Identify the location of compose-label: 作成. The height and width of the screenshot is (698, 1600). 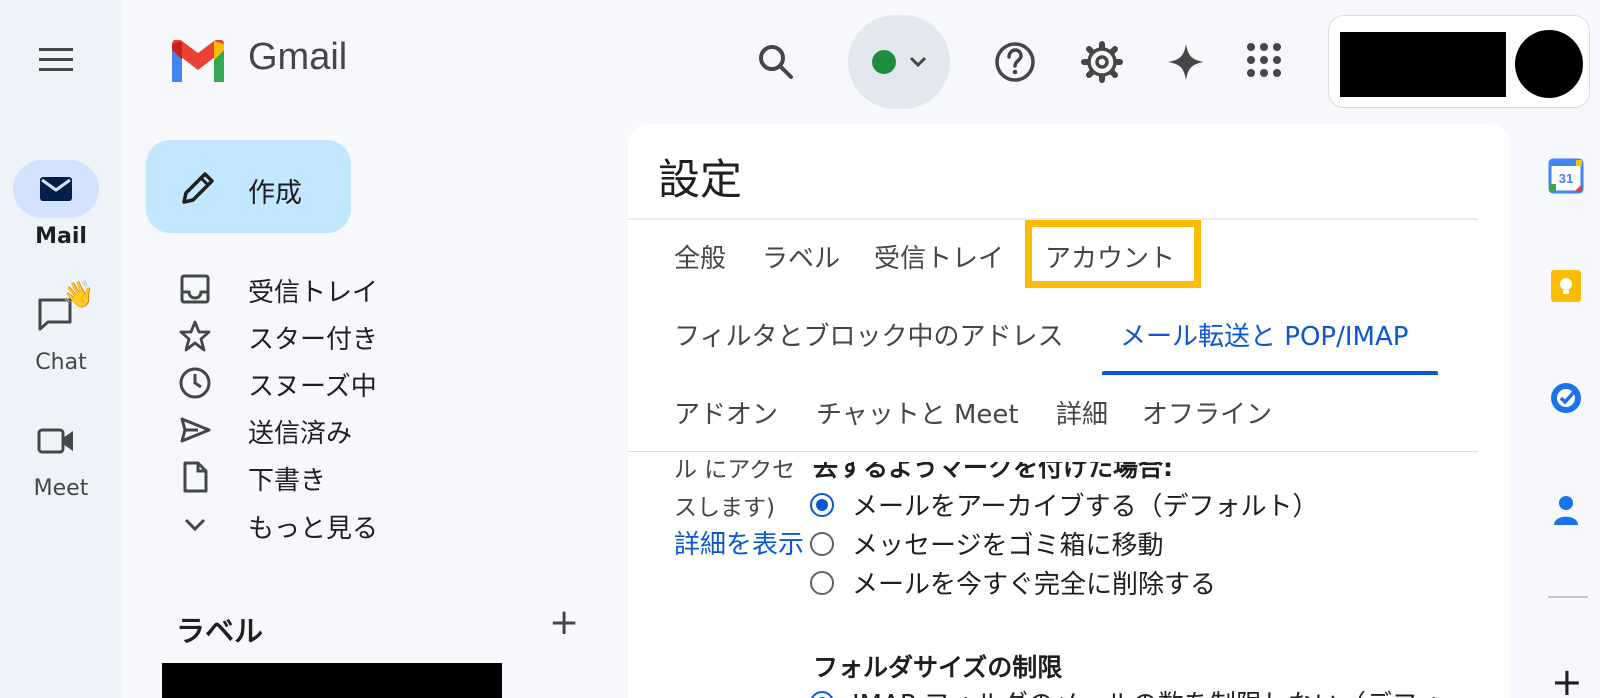
(275, 193).